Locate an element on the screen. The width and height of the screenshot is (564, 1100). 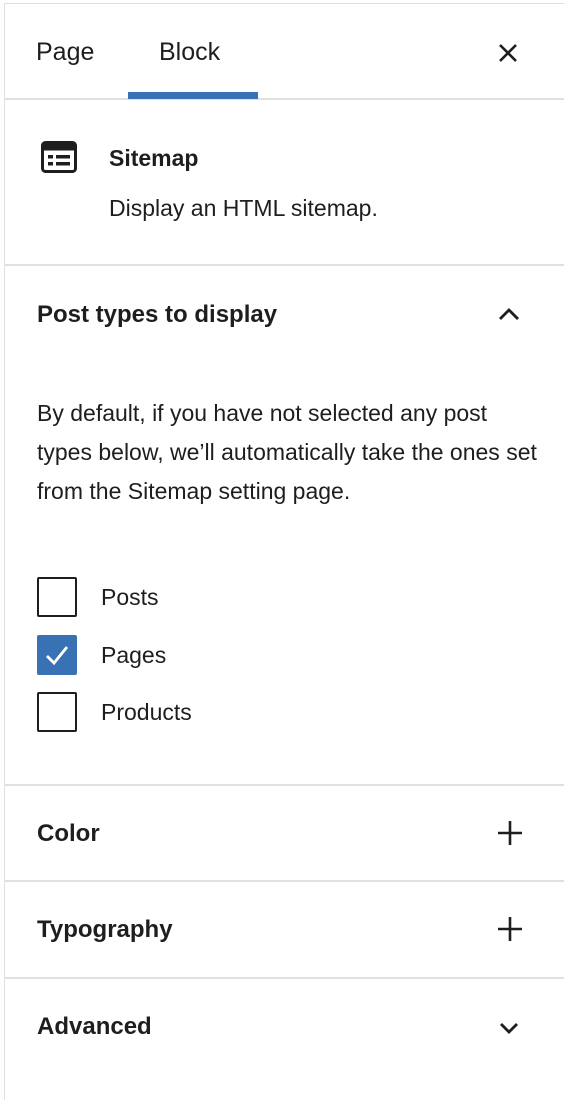
collapse-post-types-button is located at coordinates (509, 314).